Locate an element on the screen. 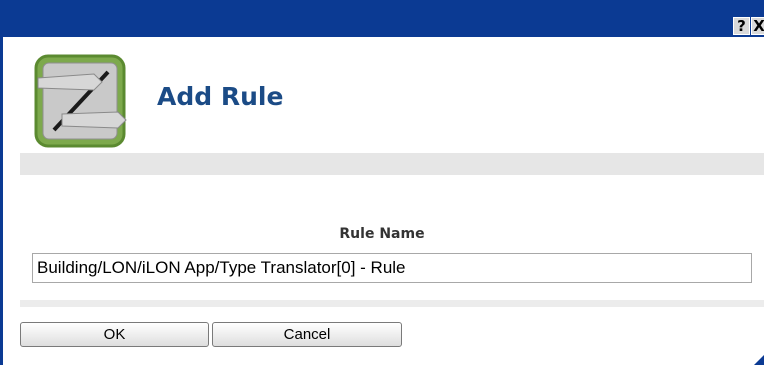 Image resolution: width=764 pixels, height=365 pixels. rule-diagonal-icon is located at coordinates (80, 101).